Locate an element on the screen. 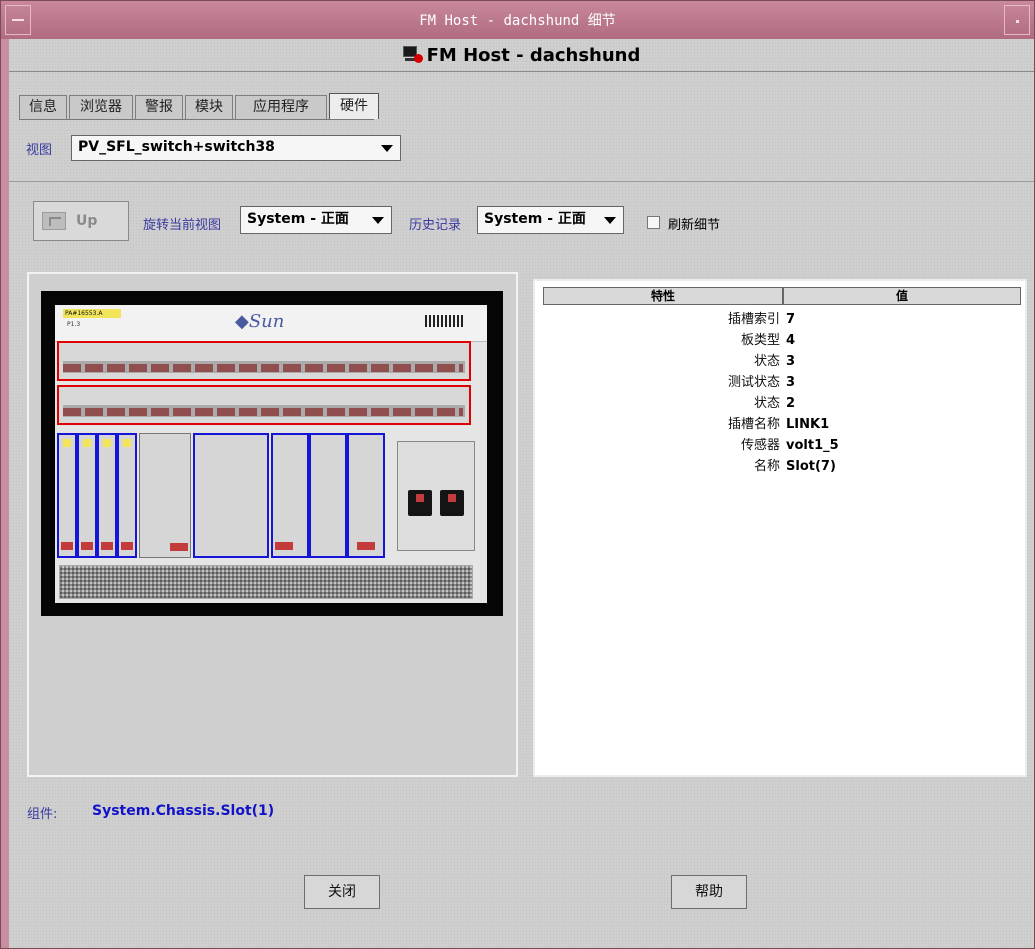 Image resolution: width=1035 pixels, height=949 pixels. tab-hardware: 硬件 is located at coordinates (354, 106).